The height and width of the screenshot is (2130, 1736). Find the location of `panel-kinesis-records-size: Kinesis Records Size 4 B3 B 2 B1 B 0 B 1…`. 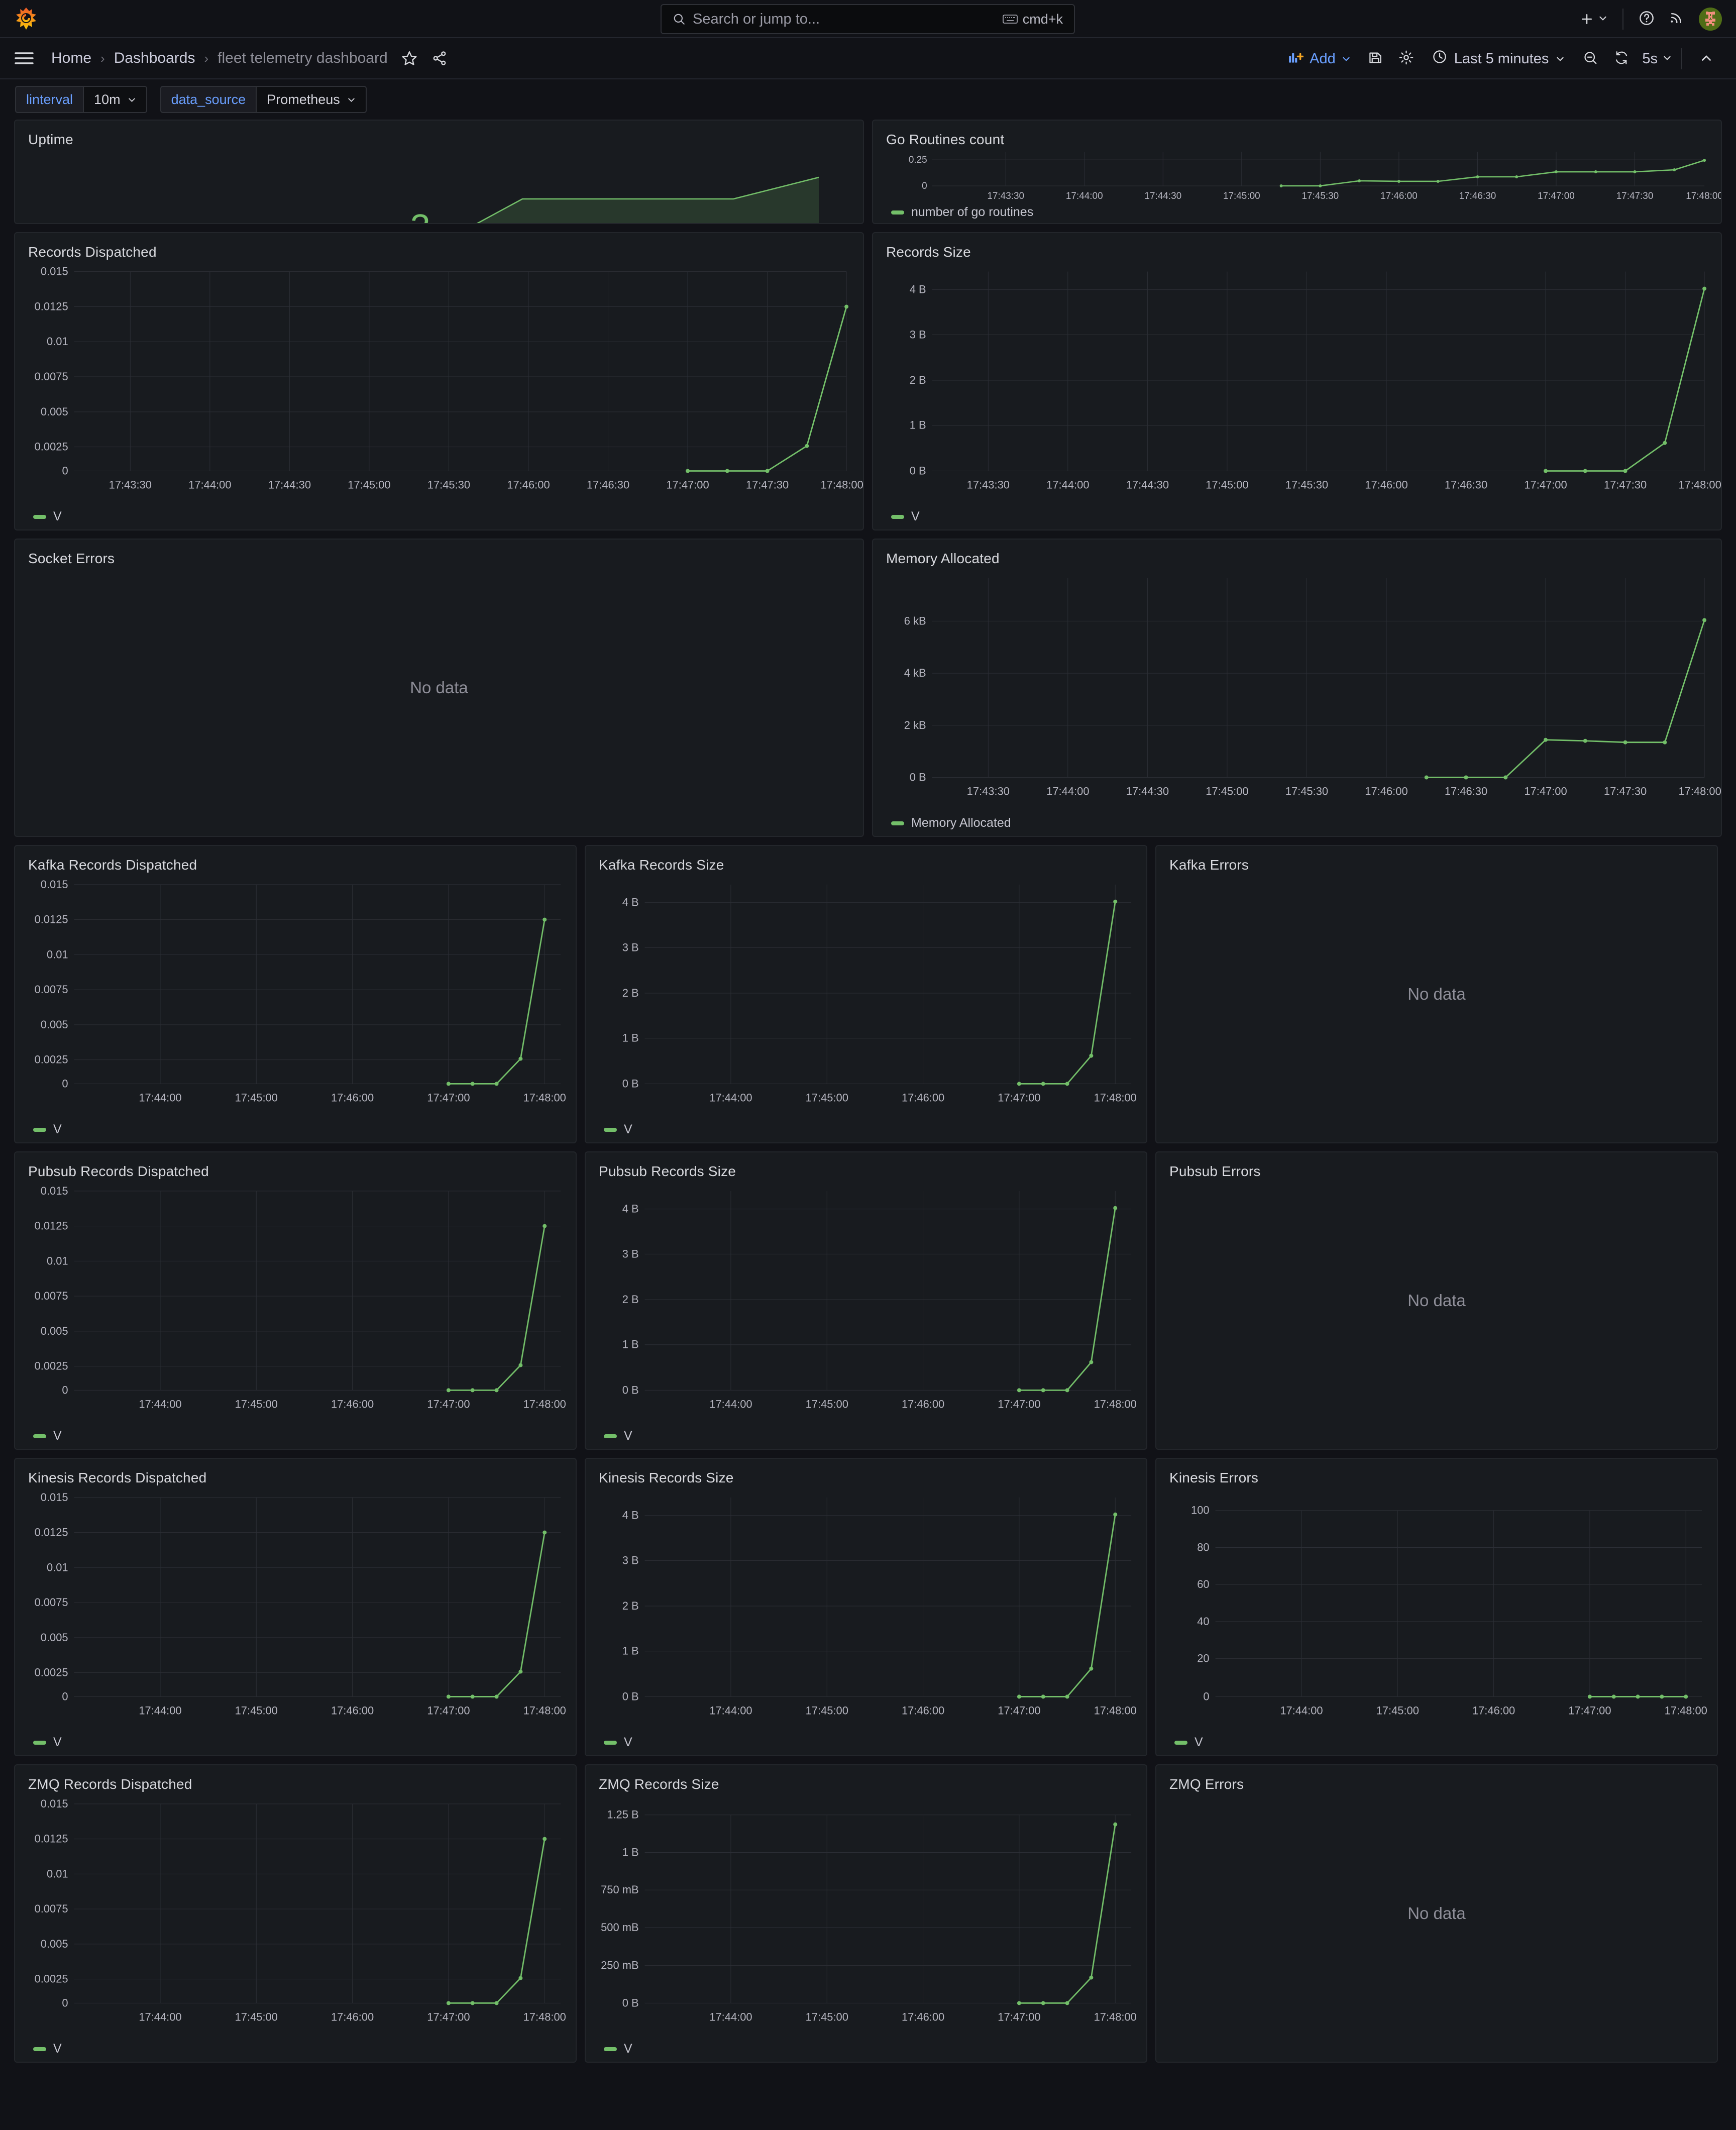

panel-kinesis-records-size: Kinesis Records Size 4 B3 B 2 B1 B 0 B 1… is located at coordinates (866, 1607).